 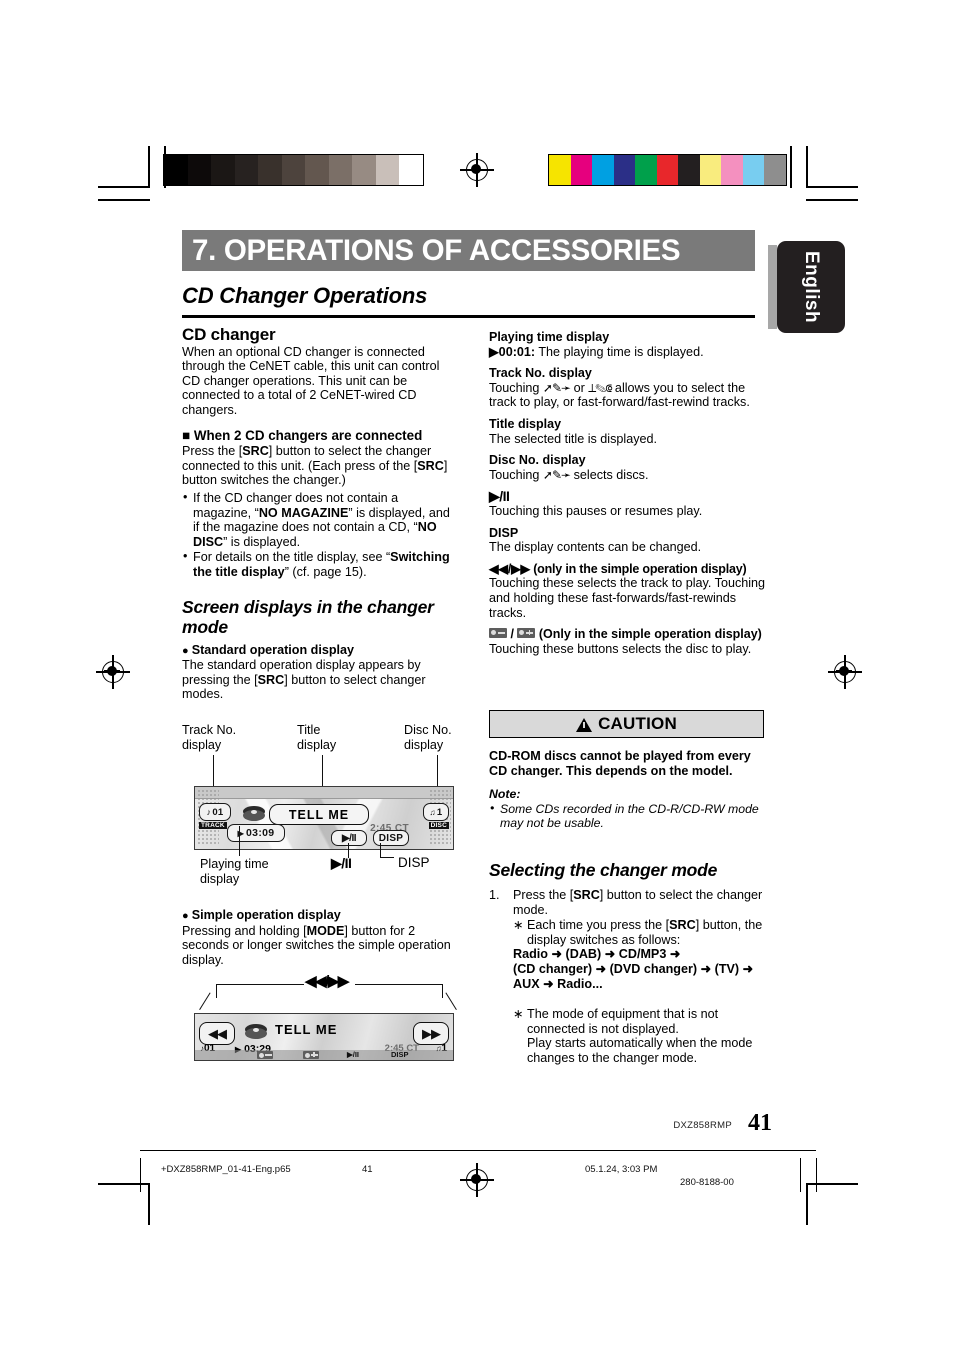 I want to click on footer-divider, so click(x=478, y=1150).